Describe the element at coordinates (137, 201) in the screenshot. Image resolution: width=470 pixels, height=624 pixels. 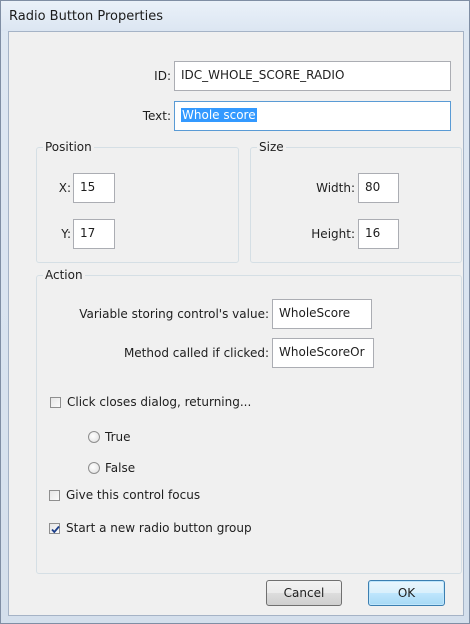
I see `position-group: Position X: 15 Y: 17` at that location.